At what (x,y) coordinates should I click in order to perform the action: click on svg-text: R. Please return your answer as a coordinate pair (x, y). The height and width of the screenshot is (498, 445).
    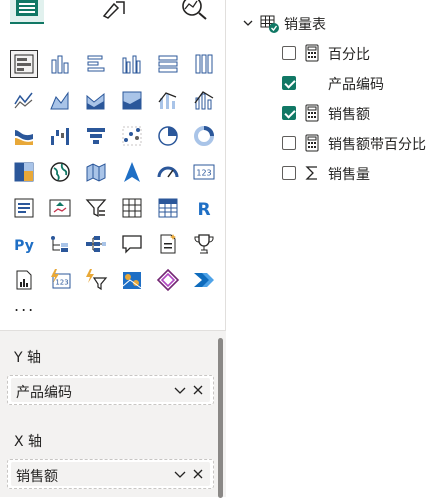
    Looking at the image, I should click on (203, 210).